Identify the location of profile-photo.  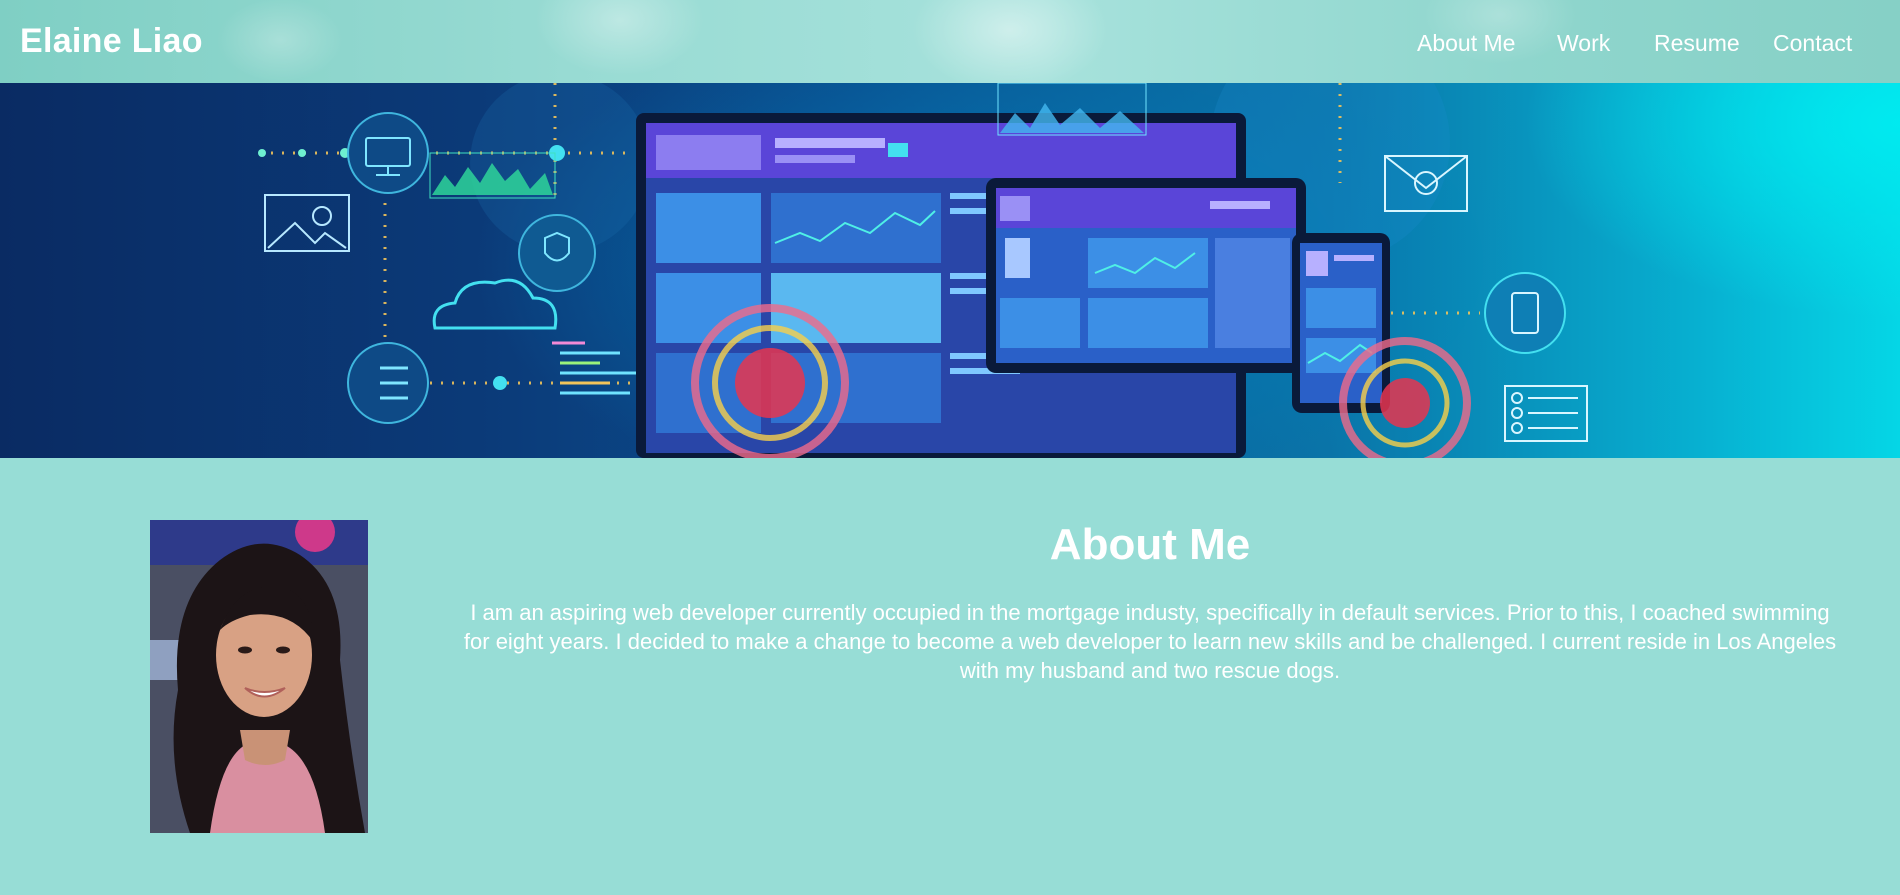
(259, 676).